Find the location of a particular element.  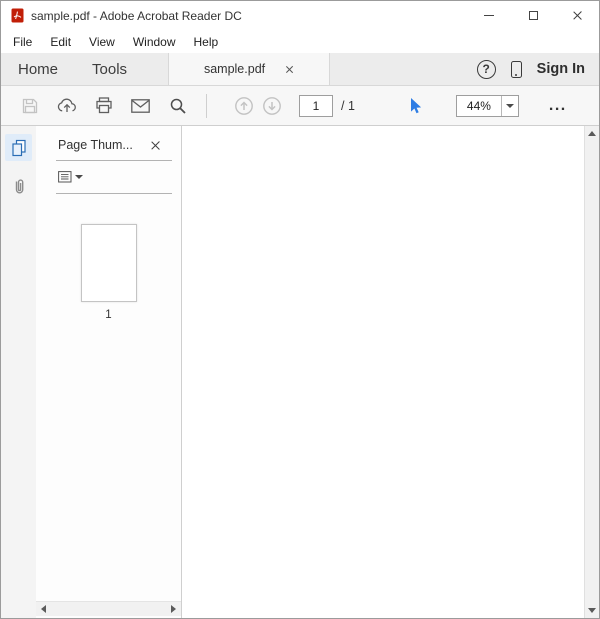

window-title: sample.pdf - Adobe Acrobat Reader DC is located at coordinates (136, 15).